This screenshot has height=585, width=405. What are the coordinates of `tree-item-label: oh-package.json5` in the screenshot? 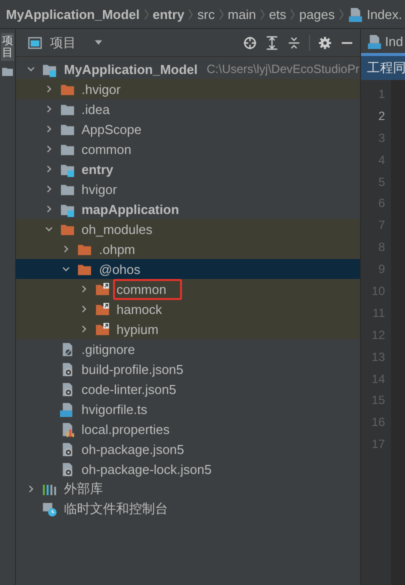 It's located at (133, 449).